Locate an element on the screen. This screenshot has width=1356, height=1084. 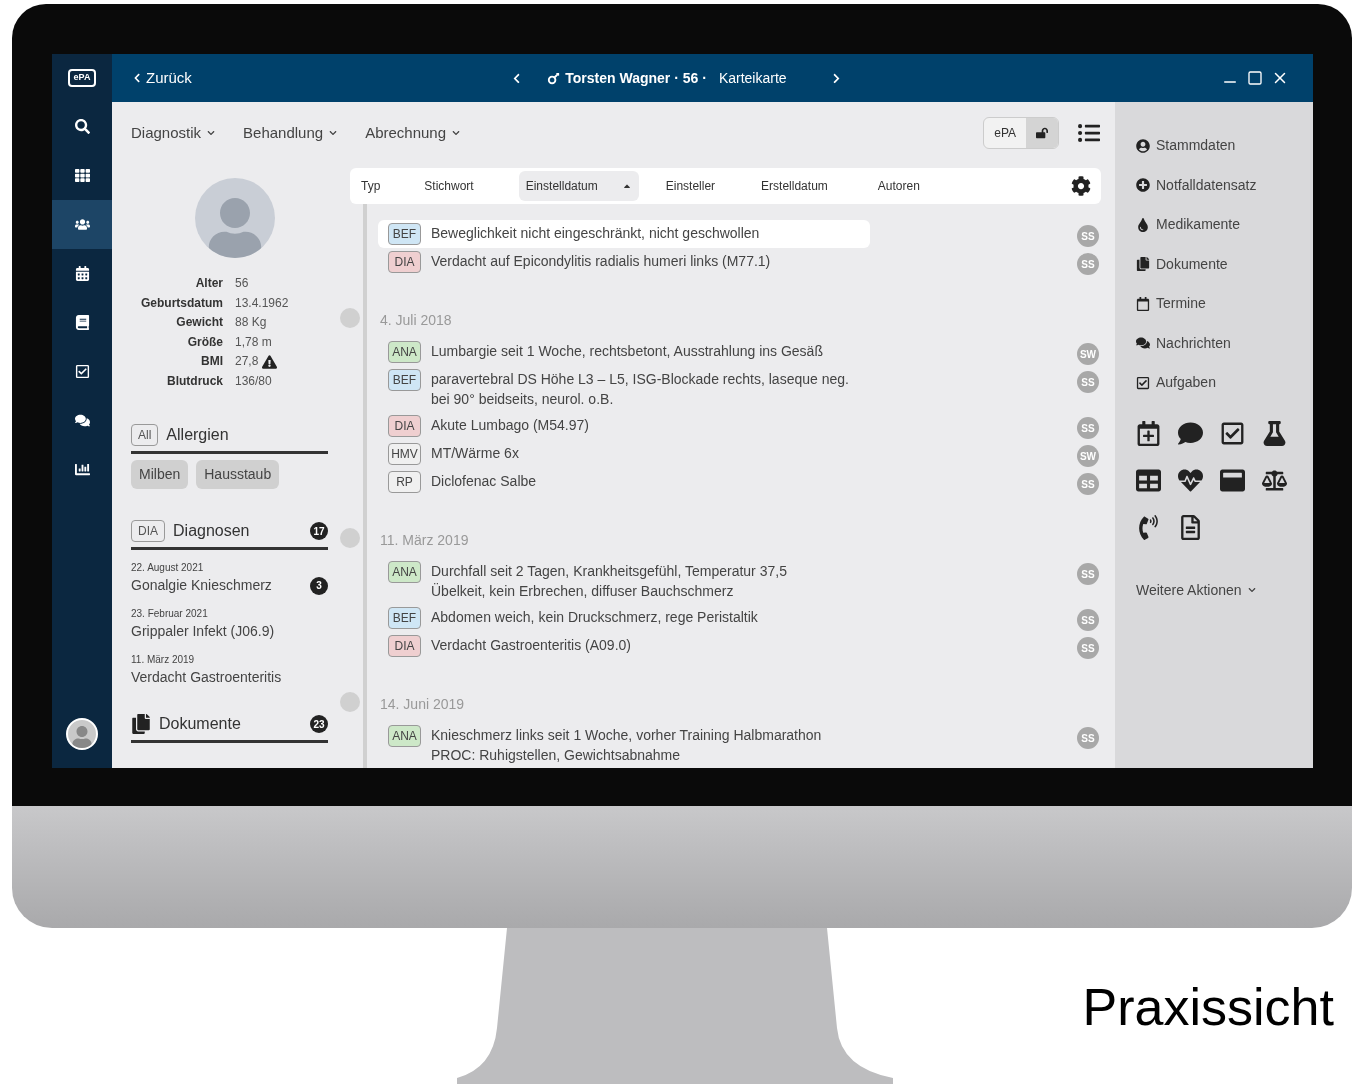
fact-value: 136/80 is located at coordinates (253, 381).